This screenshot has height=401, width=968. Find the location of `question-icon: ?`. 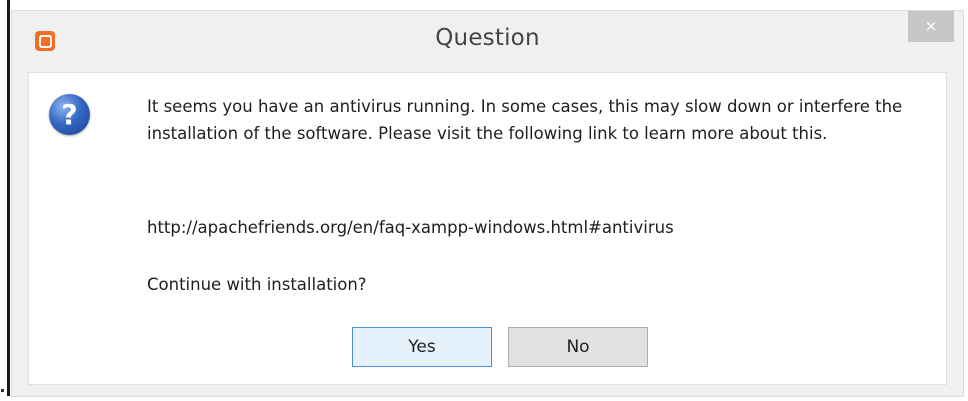

question-icon: ? is located at coordinates (69, 114).